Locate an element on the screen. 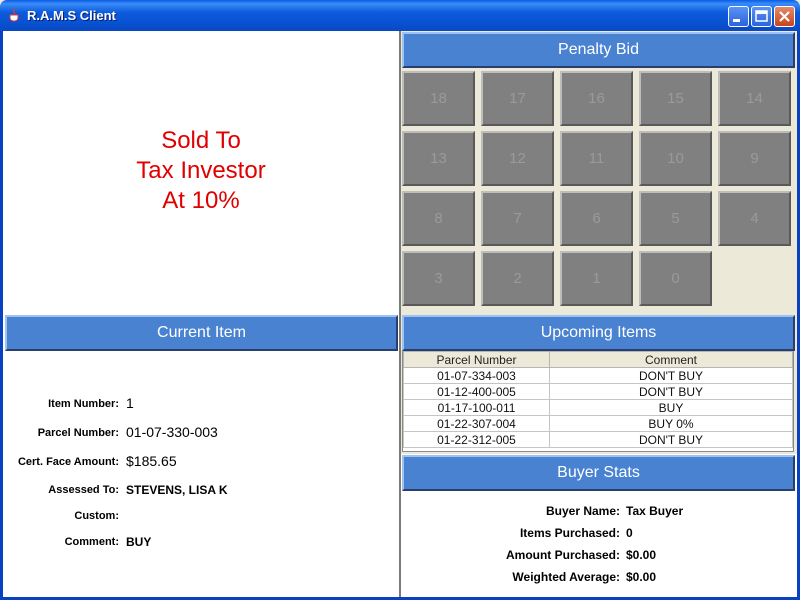  bid-button: 1 is located at coordinates (596, 278).